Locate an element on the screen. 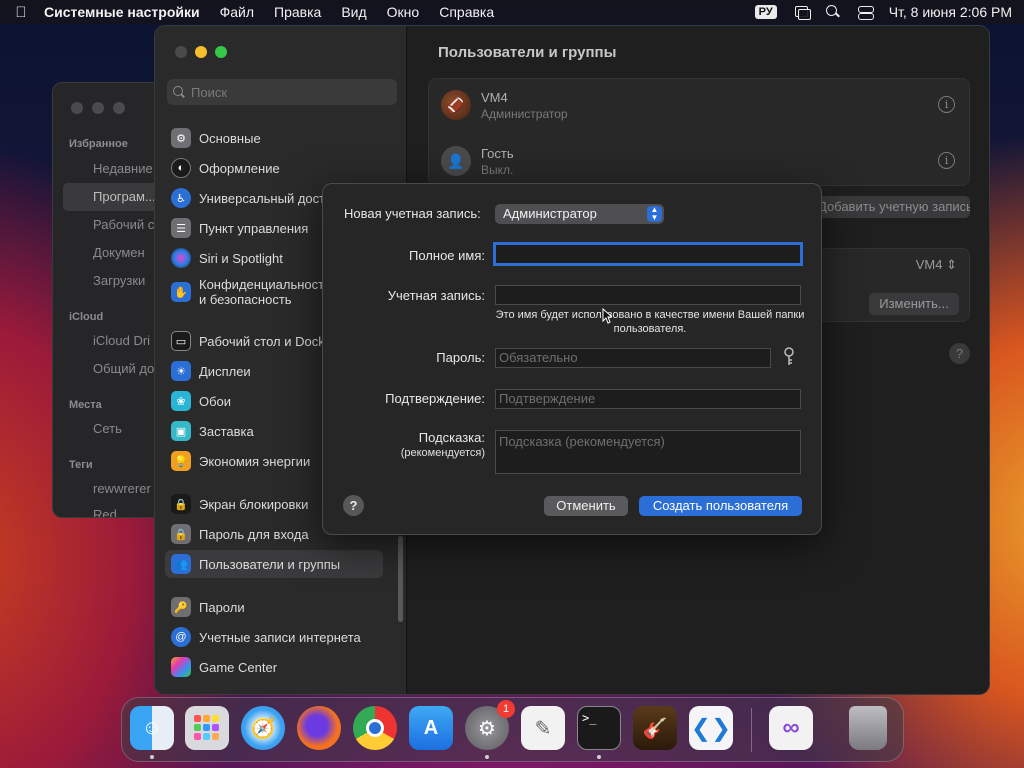 Image resolution: width=1024 pixels, height=768 pixels. screensaver-icon: ▣ is located at coordinates (181, 431).